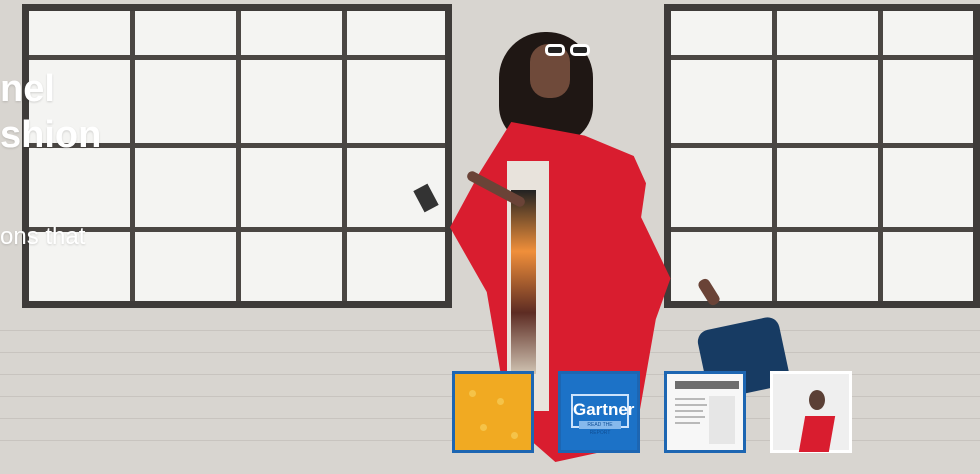  What do you see at coordinates (493, 412) in the screenshot?
I see `thumbnail-pattern` at bounding box center [493, 412].